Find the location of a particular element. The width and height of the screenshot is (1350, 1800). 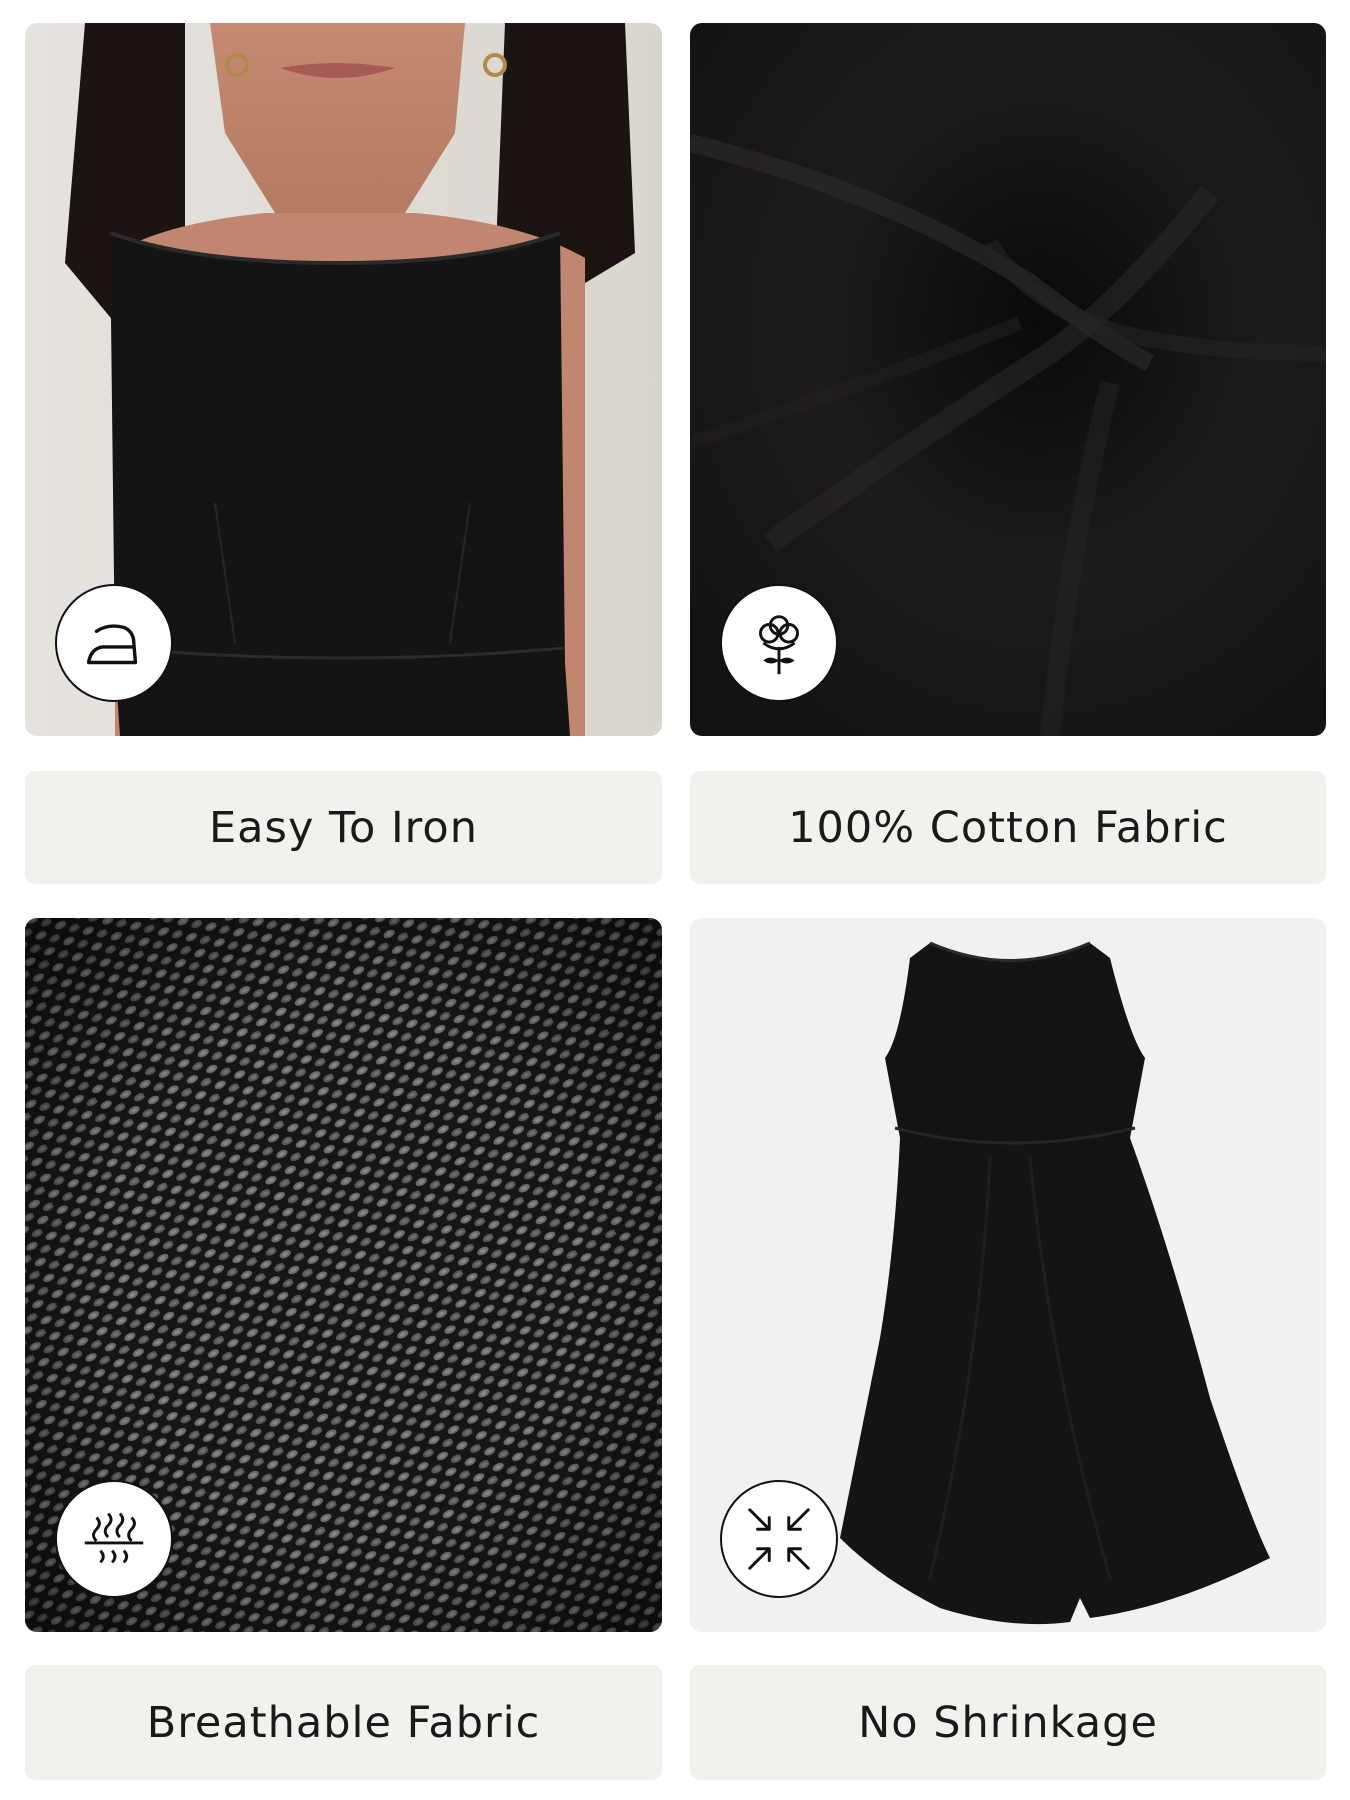

feature-label-easy-to-iron: Easy To Iron is located at coordinates (343, 827).